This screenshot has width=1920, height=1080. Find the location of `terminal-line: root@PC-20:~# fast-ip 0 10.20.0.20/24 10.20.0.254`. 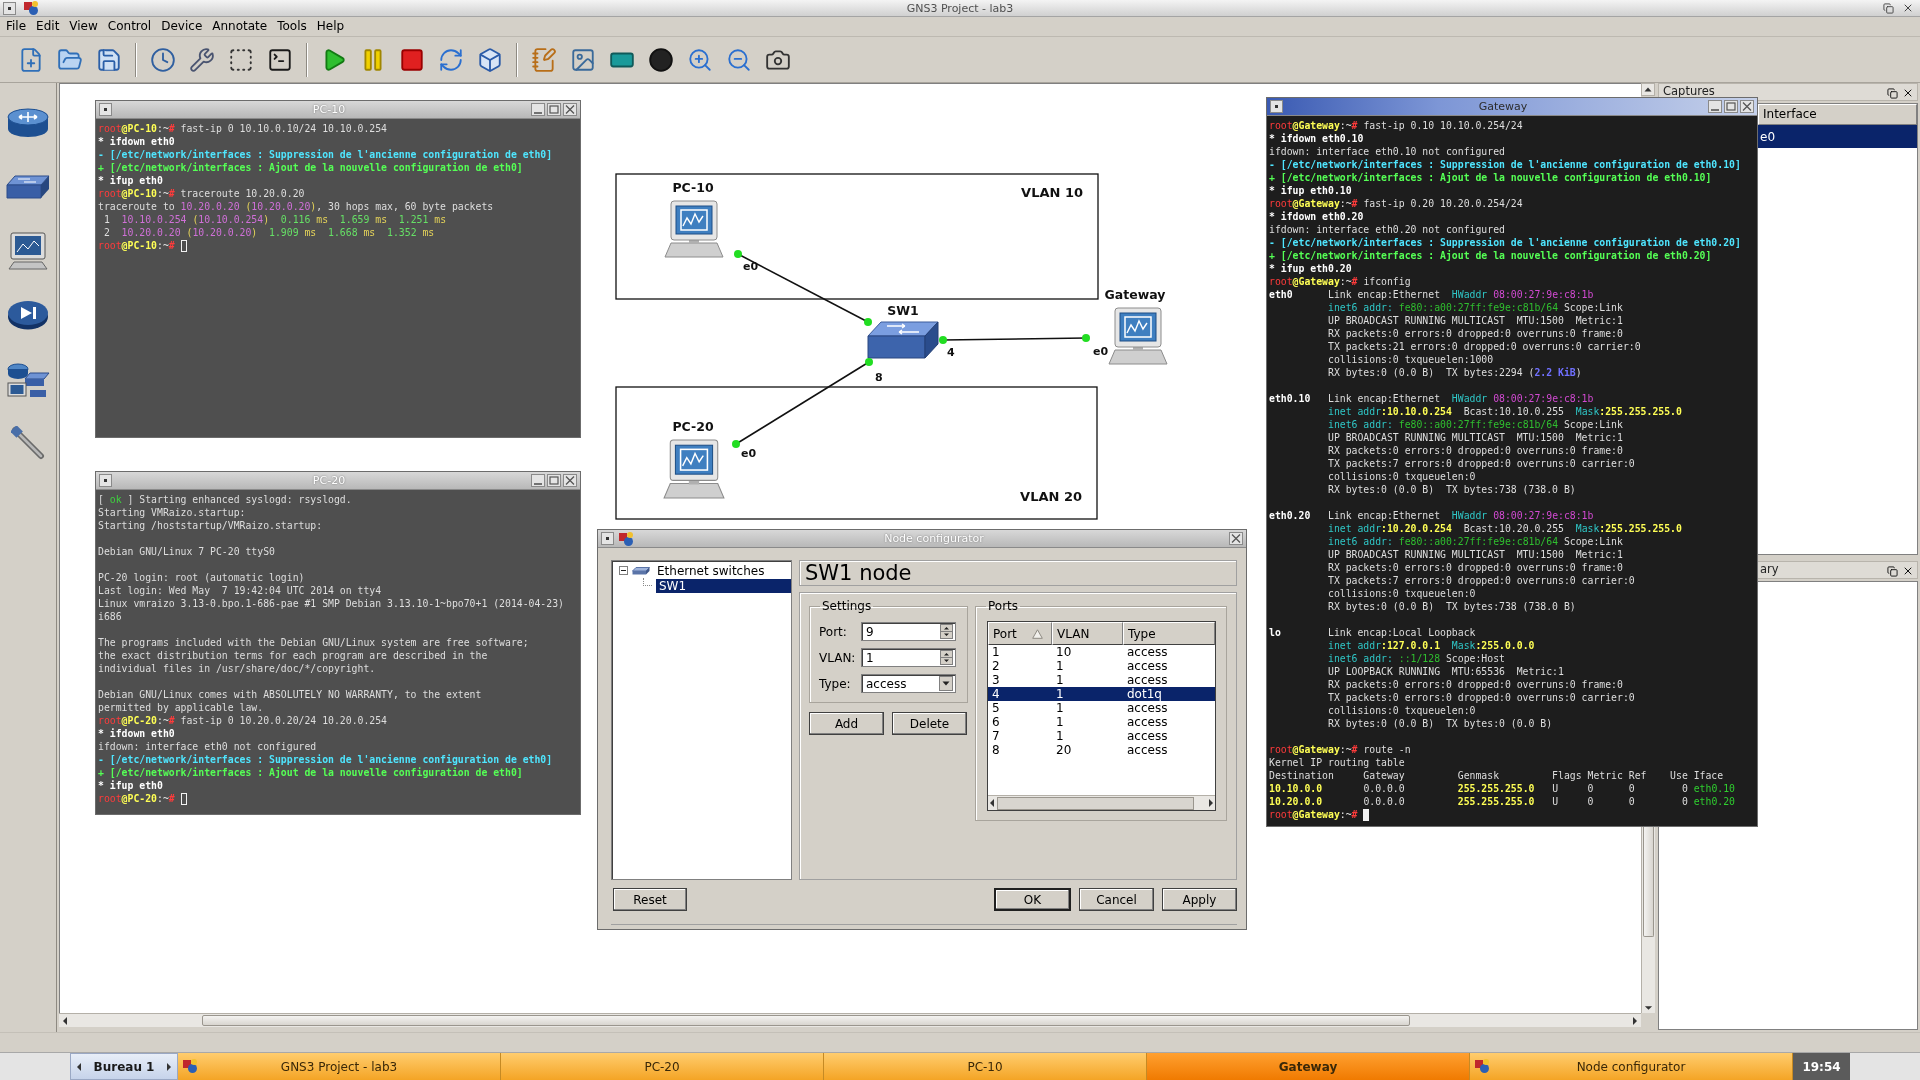

terminal-line: root@PC-20:~# fast-ip 0 10.20.0.20/24 10.20.0.254 is located at coordinates (243, 720).